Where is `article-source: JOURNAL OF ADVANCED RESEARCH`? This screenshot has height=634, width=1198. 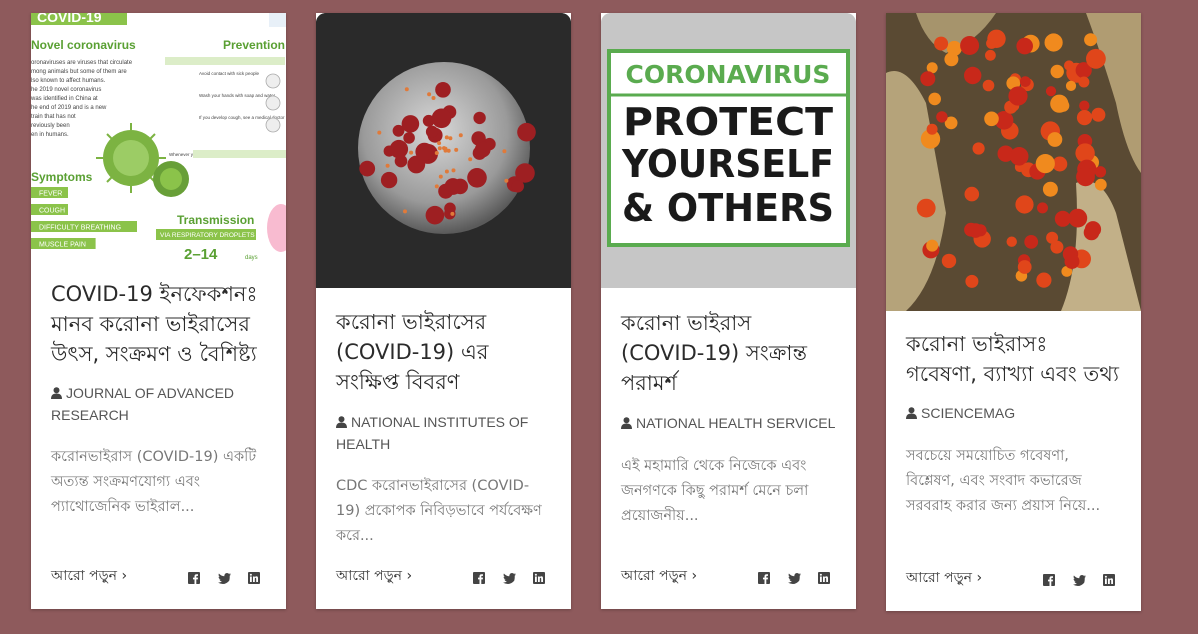
article-source: JOURNAL OF ADVANCED RESEARCH is located at coordinates (158, 404).